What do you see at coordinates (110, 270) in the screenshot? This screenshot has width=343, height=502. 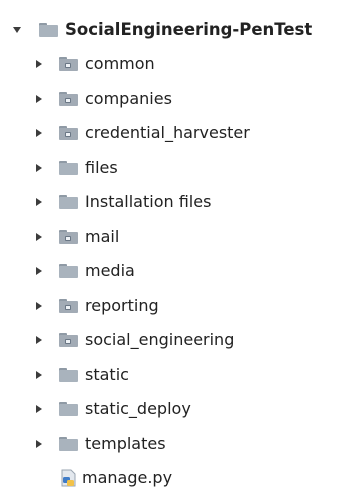 I see `tree-item-label: media` at bounding box center [110, 270].